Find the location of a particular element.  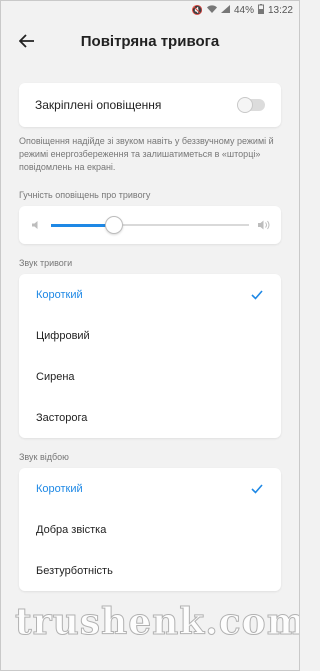

battery-percent: 44% is located at coordinates (243, 10).